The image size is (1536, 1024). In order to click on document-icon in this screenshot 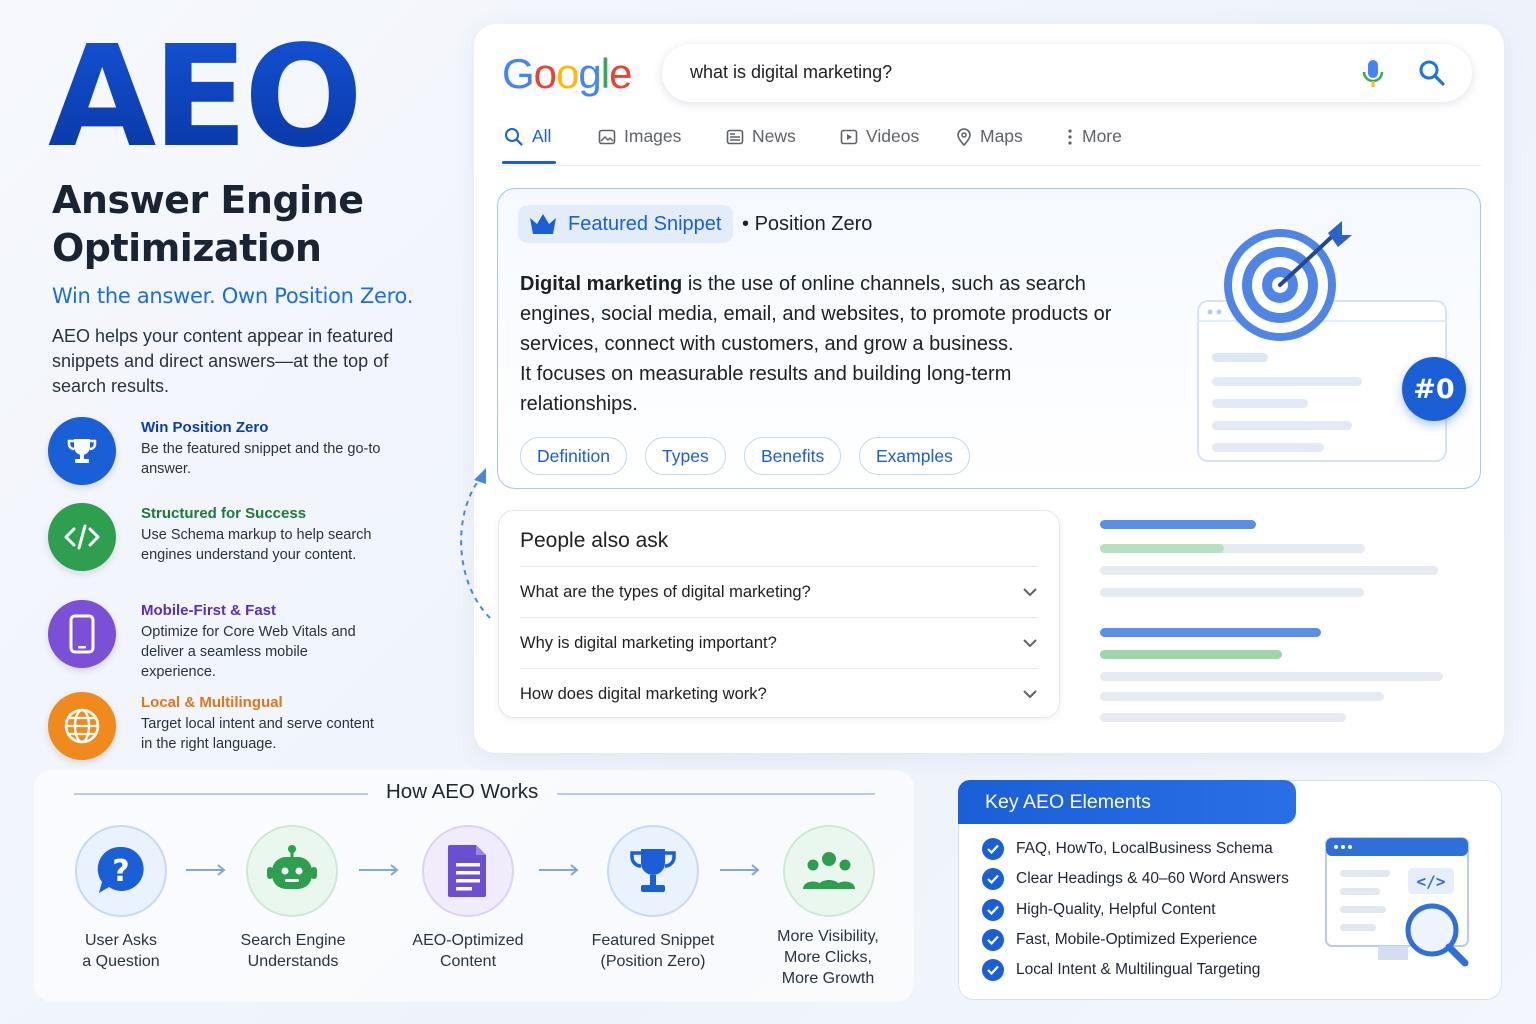, I will do `click(468, 871)`.